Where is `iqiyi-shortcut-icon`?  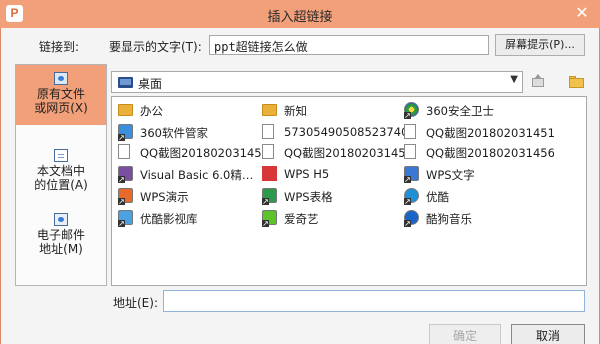
iqiyi-shortcut-icon is located at coordinates (269, 218).